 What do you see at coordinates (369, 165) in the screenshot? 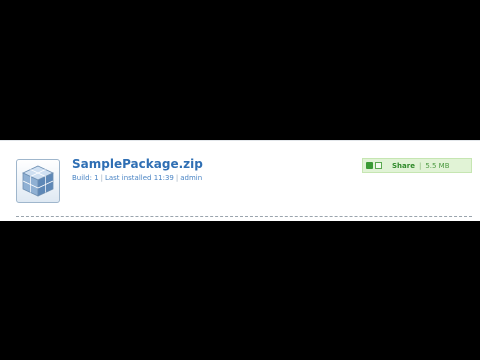
I see `share-icon` at bounding box center [369, 165].